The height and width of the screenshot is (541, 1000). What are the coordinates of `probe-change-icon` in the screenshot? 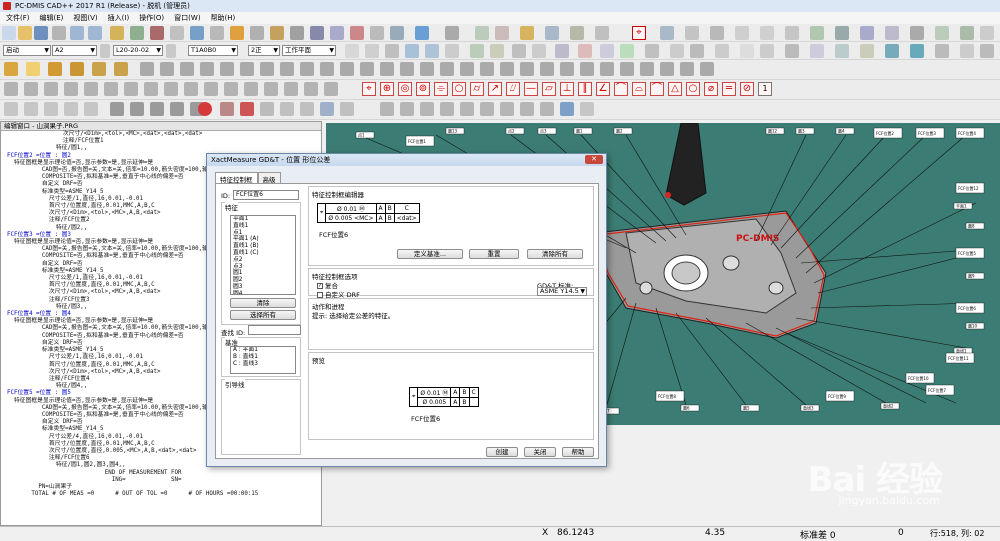 It's located at (357, 33).